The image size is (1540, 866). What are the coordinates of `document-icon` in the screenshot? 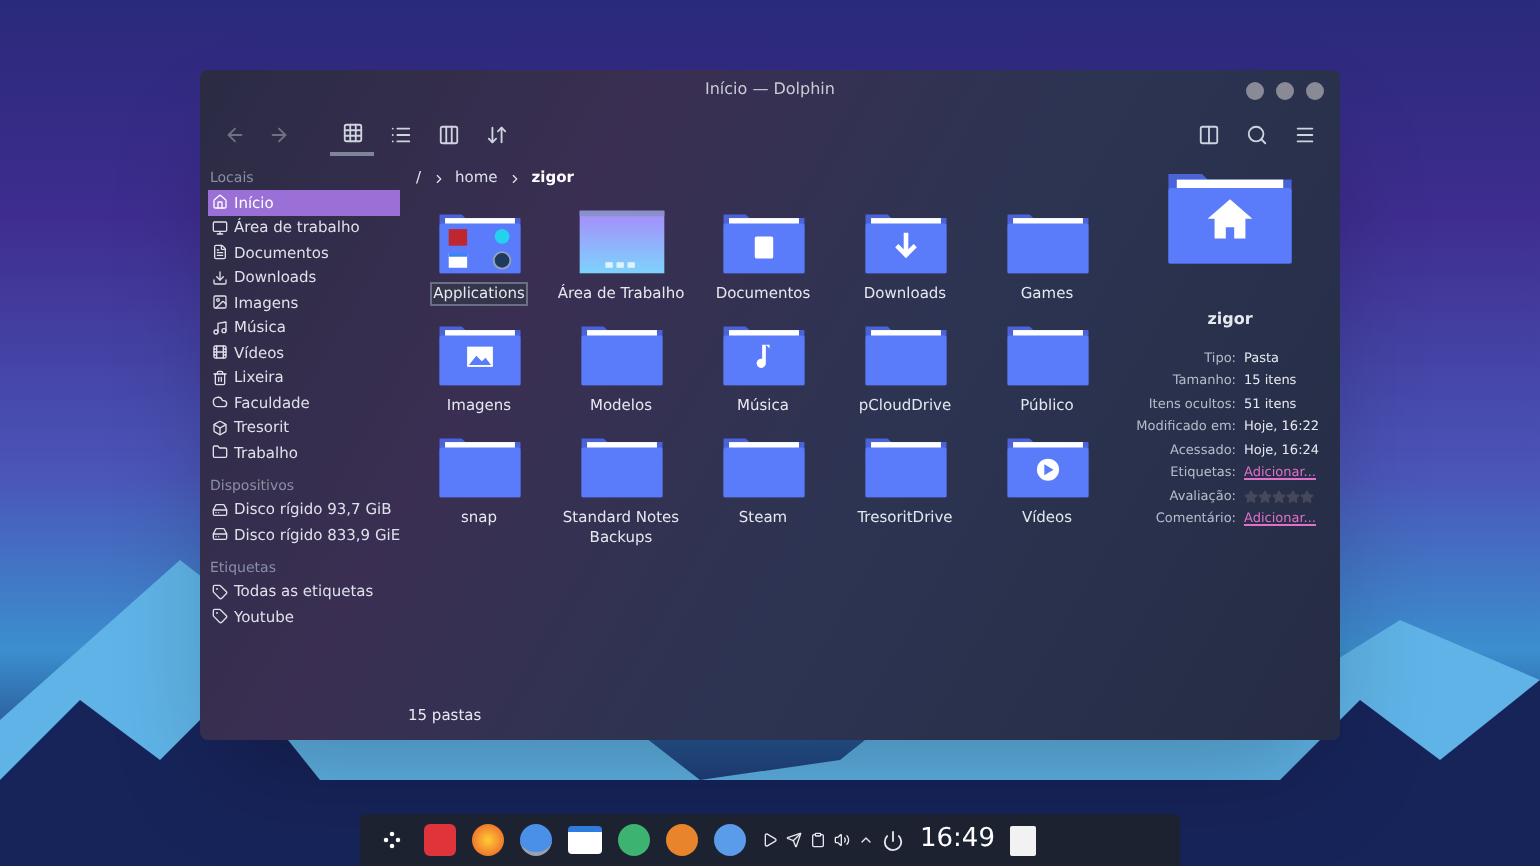 It's located at (220, 252).